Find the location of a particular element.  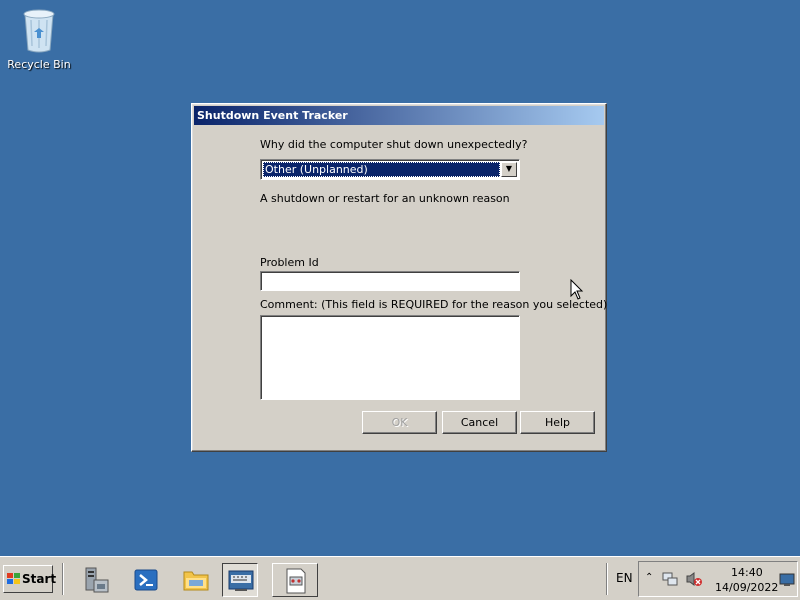

recycle-bin-label: Recycle Bin is located at coordinates (39, 64).